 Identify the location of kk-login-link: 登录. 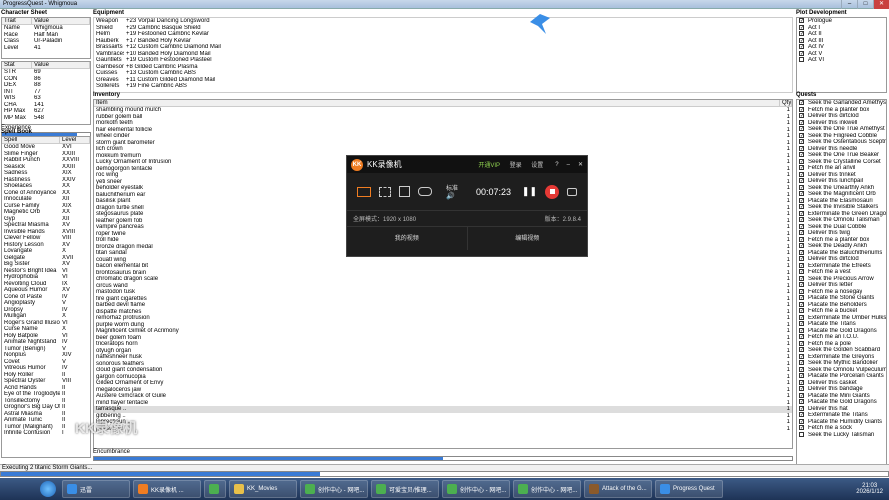
(516, 166).